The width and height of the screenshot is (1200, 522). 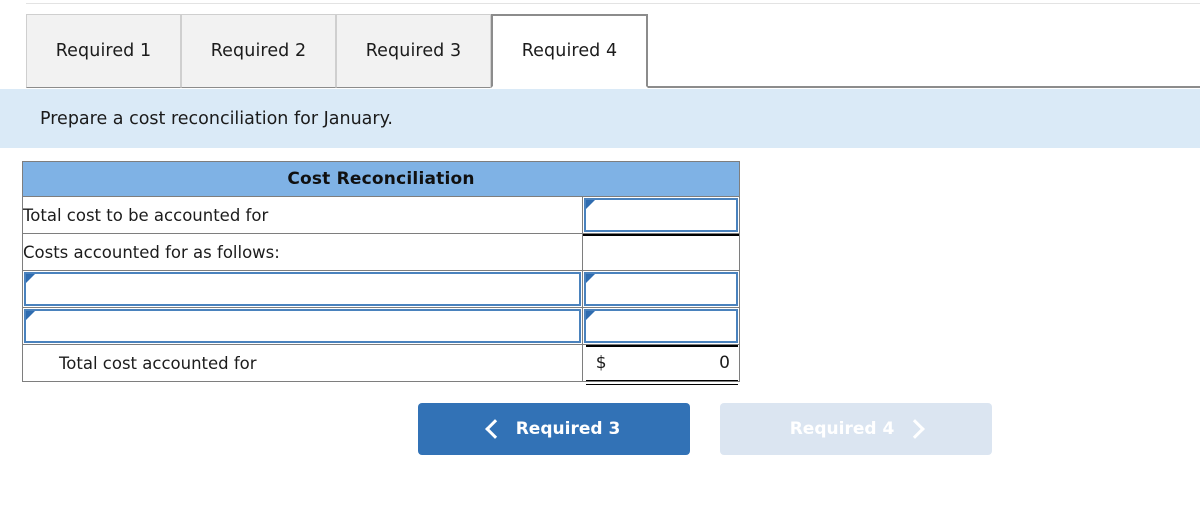 What do you see at coordinates (302, 252) in the screenshot?
I see `row-label-costs-accounted-for-as-follows: Costs accounted for as follows:` at bounding box center [302, 252].